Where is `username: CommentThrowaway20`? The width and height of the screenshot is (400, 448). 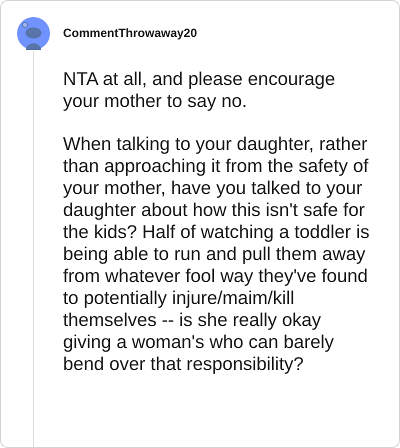
username: CommentThrowaway20 is located at coordinates (224, 33).